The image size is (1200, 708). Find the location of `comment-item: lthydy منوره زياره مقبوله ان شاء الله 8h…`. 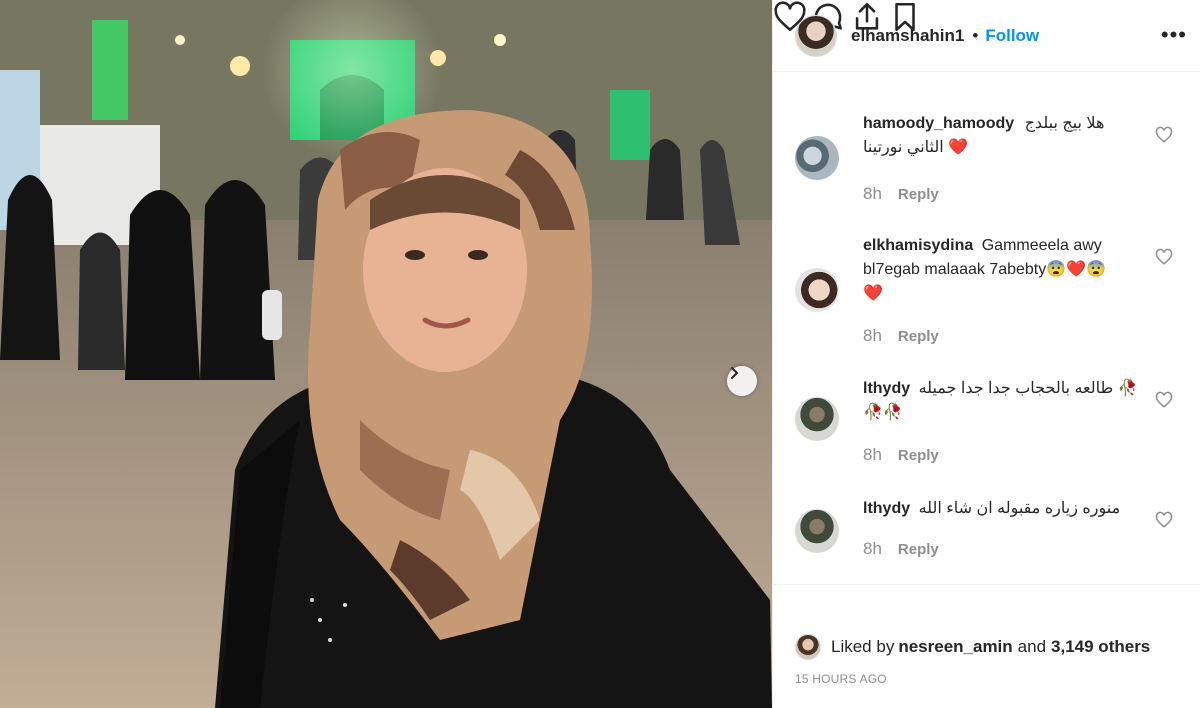

comment-item: lthydy منوره زياره مقبوله ان شاء الله 8h… is located at coordinates (986, 537).